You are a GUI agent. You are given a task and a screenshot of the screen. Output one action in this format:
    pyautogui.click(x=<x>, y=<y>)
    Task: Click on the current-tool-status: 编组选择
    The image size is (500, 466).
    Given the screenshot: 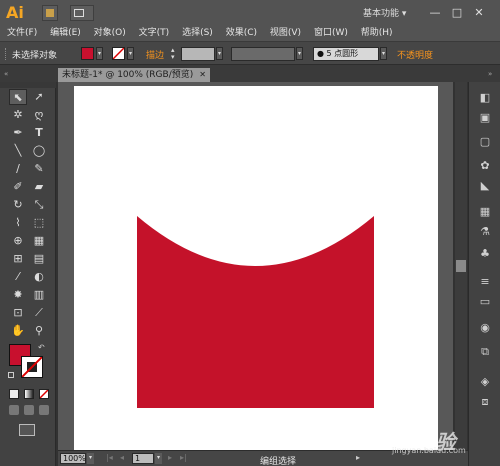 What is the action you would take?
    pyautogui.click(x=278, y=460)
    